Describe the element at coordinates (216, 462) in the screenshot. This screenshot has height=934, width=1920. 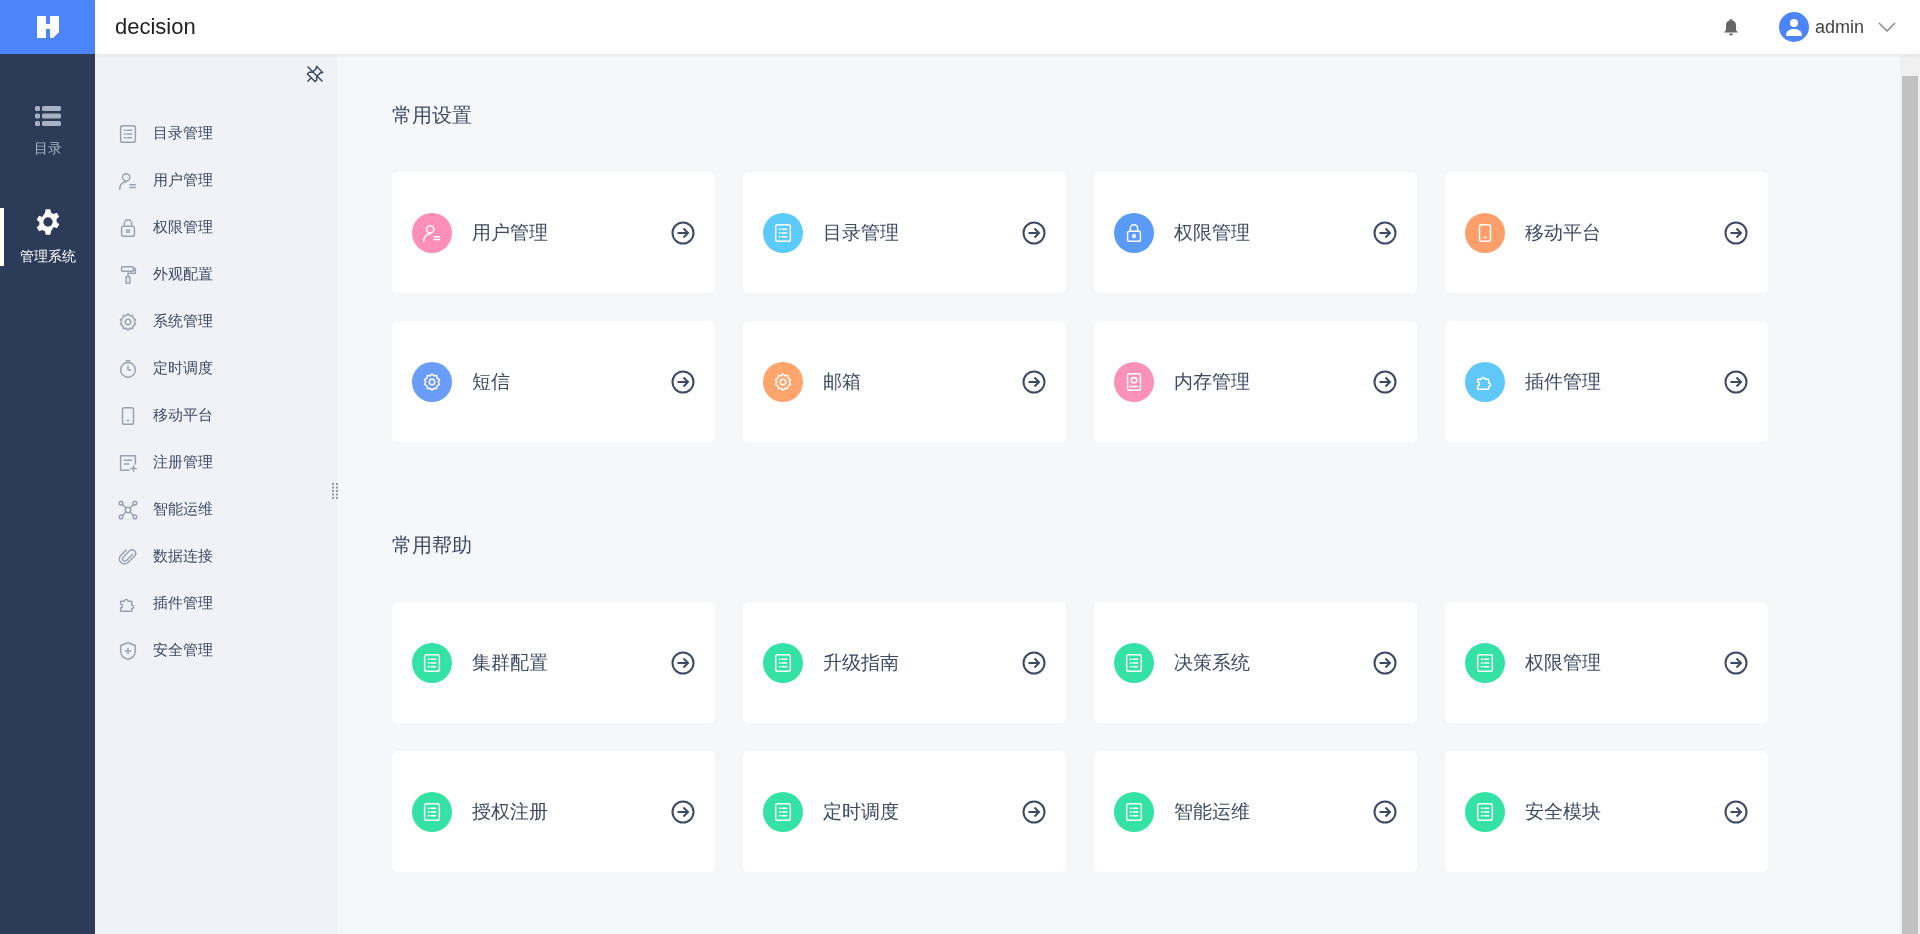
I see `sidebar-item: 注册管理` at that location.